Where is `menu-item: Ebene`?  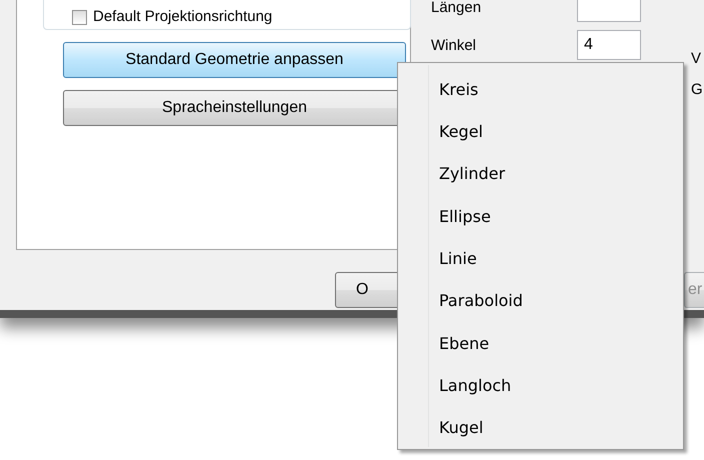
menu-item: Ebene is located at coordinates (540, 343).